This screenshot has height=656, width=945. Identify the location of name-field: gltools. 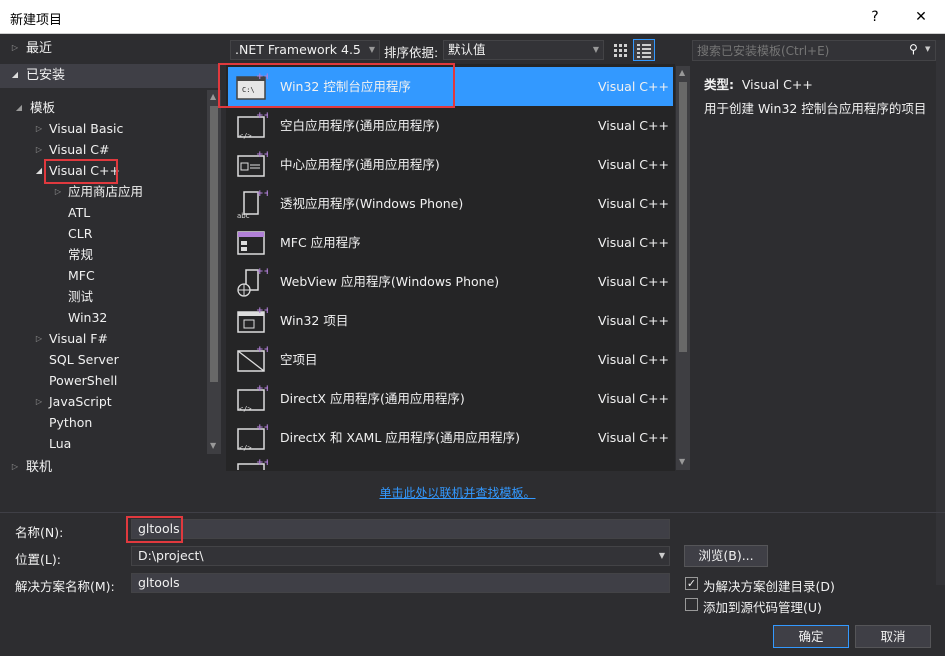
(400, 529).